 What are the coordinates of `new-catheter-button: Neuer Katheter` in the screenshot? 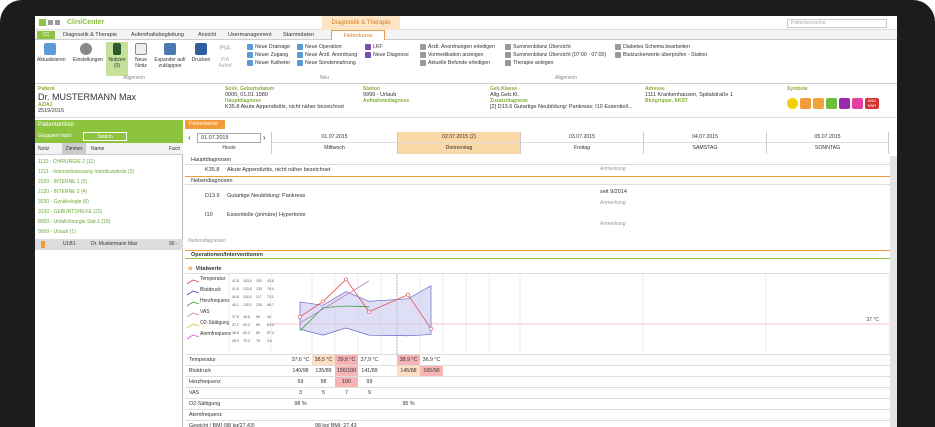 It's located at (268, 63).